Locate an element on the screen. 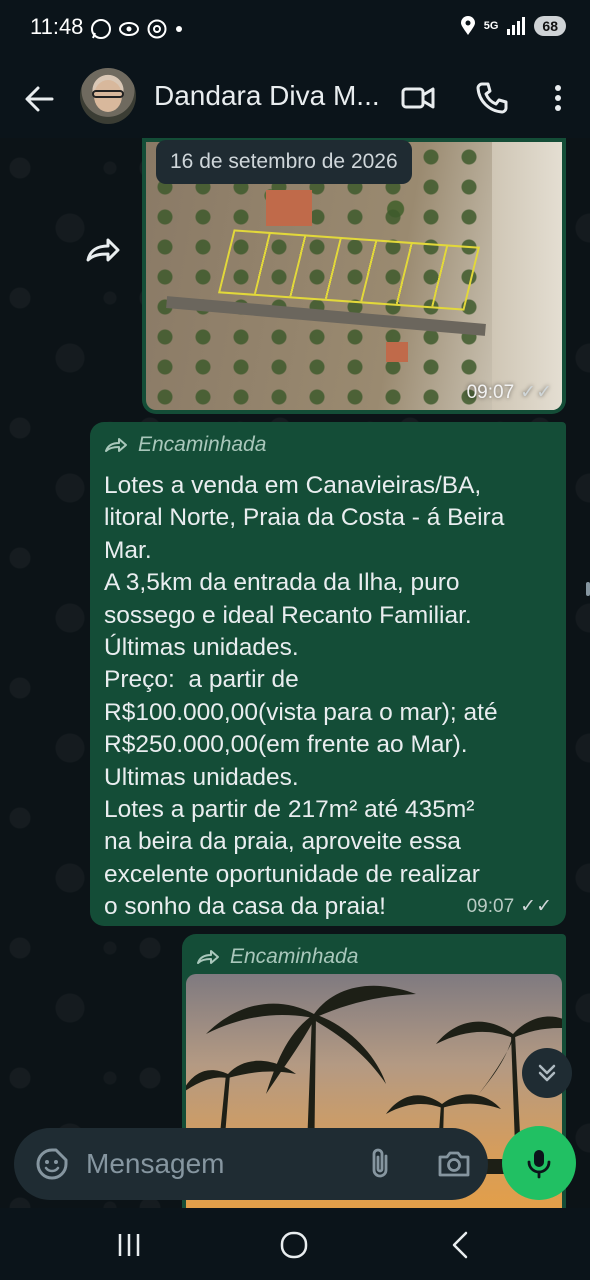 Image resolution: width=590 pixels, height=1280 pixels. location-icon is located at coordinates (467, 25).